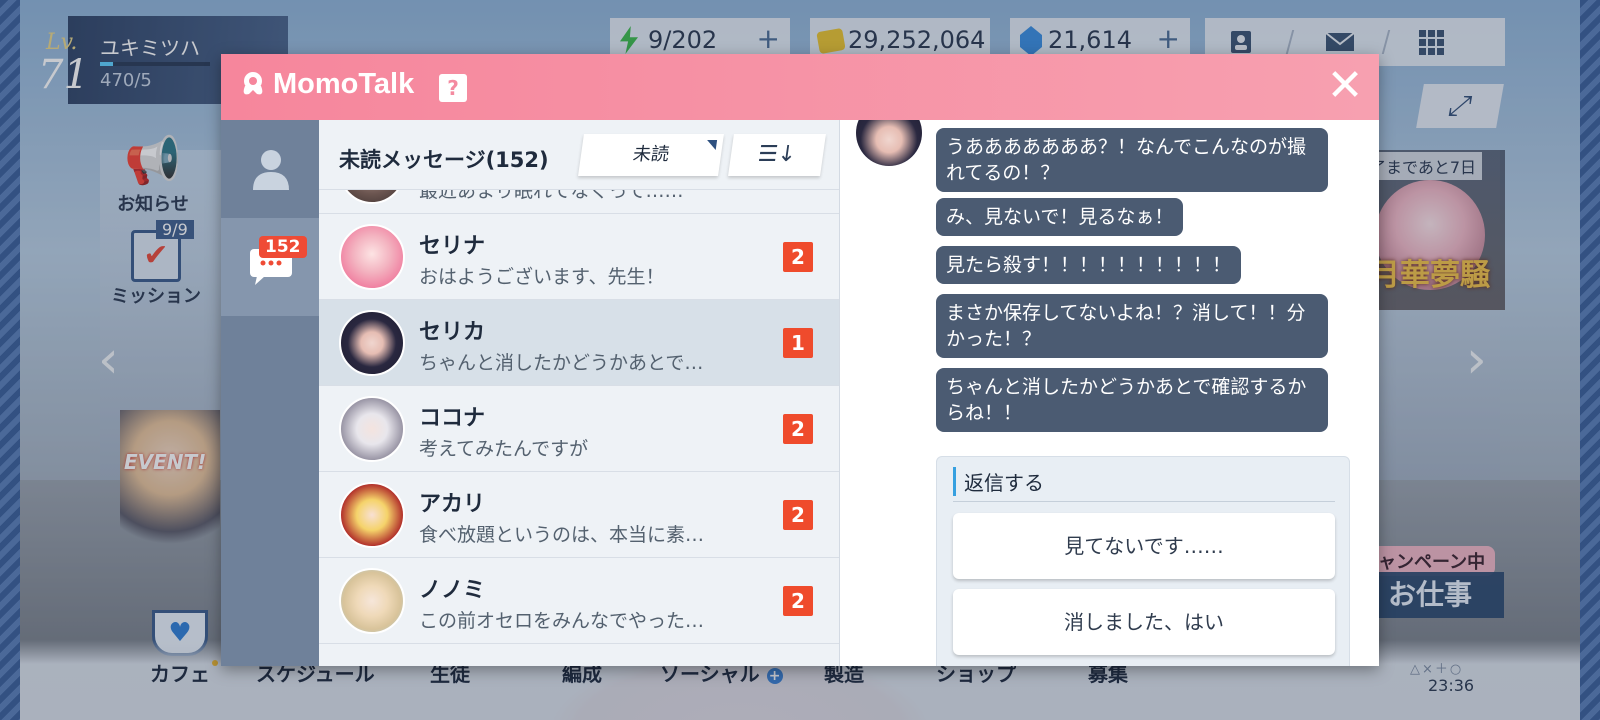  I want to click on reply-divider, so click(1144, 501).